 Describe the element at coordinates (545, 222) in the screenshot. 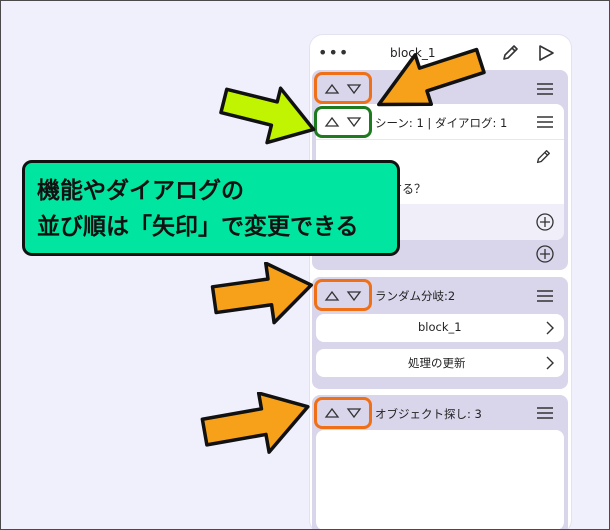

I see `add-dialog-icon` at that location.